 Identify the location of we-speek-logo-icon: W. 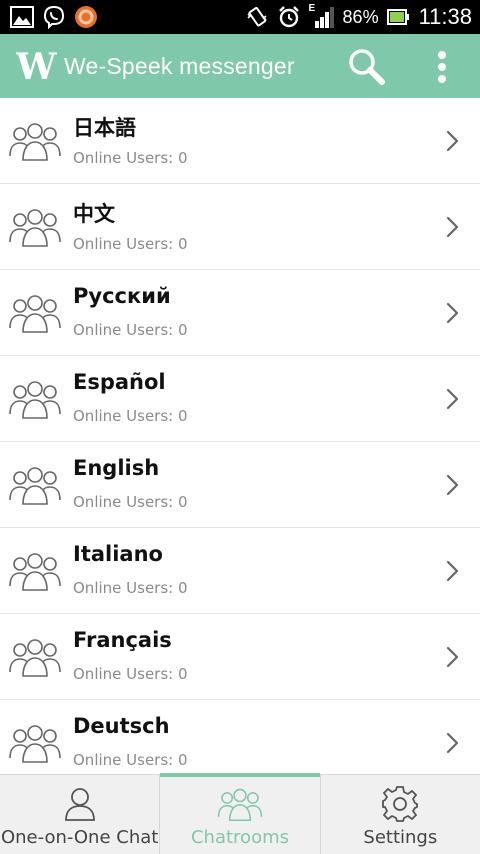
(36, 67).